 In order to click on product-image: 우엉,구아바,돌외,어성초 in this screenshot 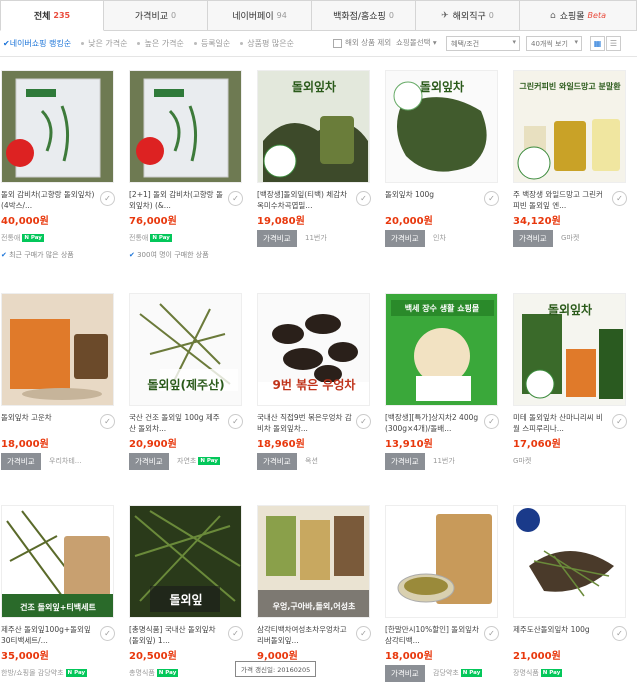, I will do `click(313, 561)`.